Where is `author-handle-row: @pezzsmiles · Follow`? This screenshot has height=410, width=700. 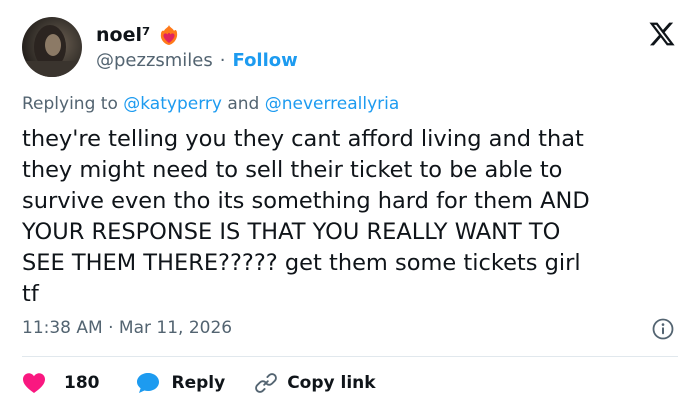 author-handle-row: @pezzsmiles · Follow is located at coordinates (197, 60).